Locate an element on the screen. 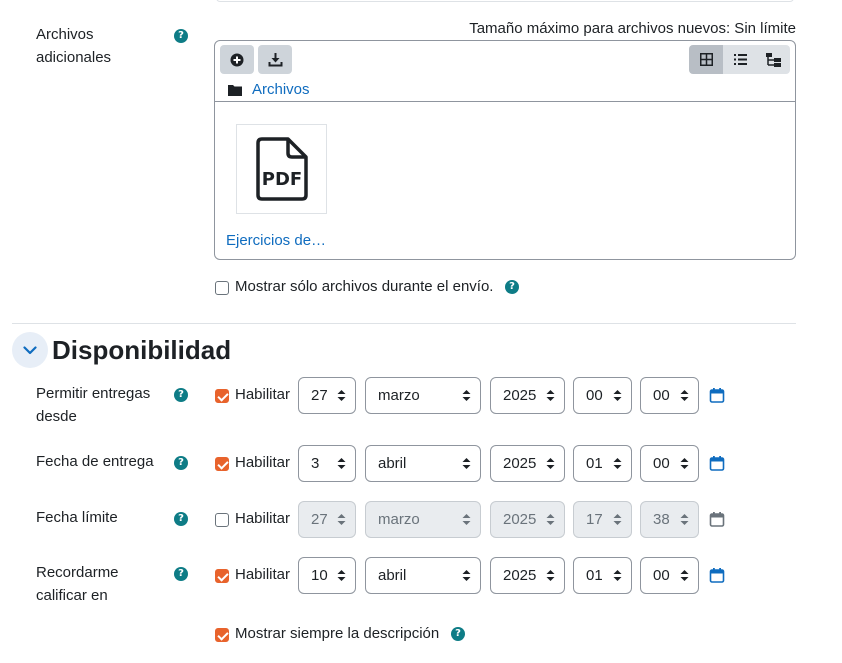 The image size is (842, 663). list-view-icon is located at coordinates (740, 59).